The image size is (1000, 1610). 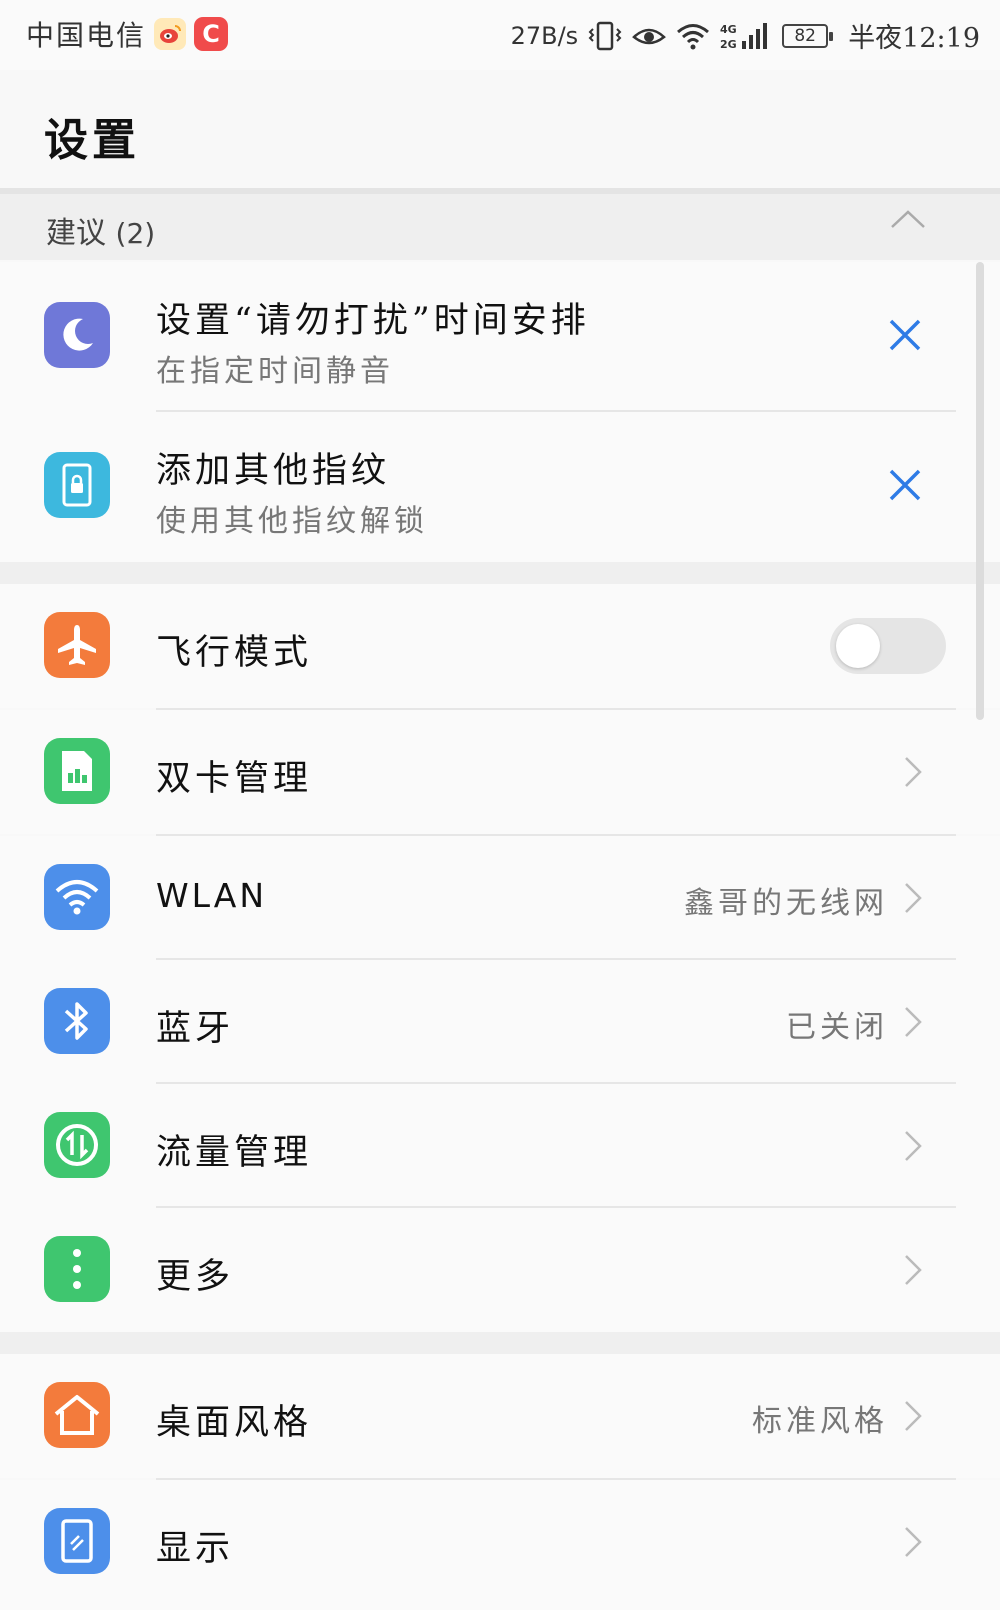 I want to click on status-left: 中国电信 C, so click(x=127, y=34).